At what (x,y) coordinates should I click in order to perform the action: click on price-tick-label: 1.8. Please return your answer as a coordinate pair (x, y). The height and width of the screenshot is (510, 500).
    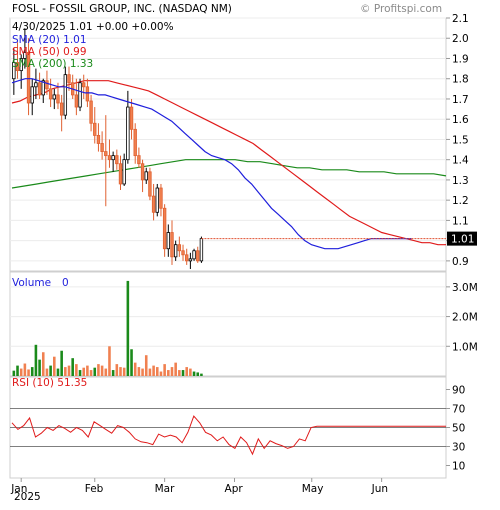
    Looking at the image, I should click on (460, 80).